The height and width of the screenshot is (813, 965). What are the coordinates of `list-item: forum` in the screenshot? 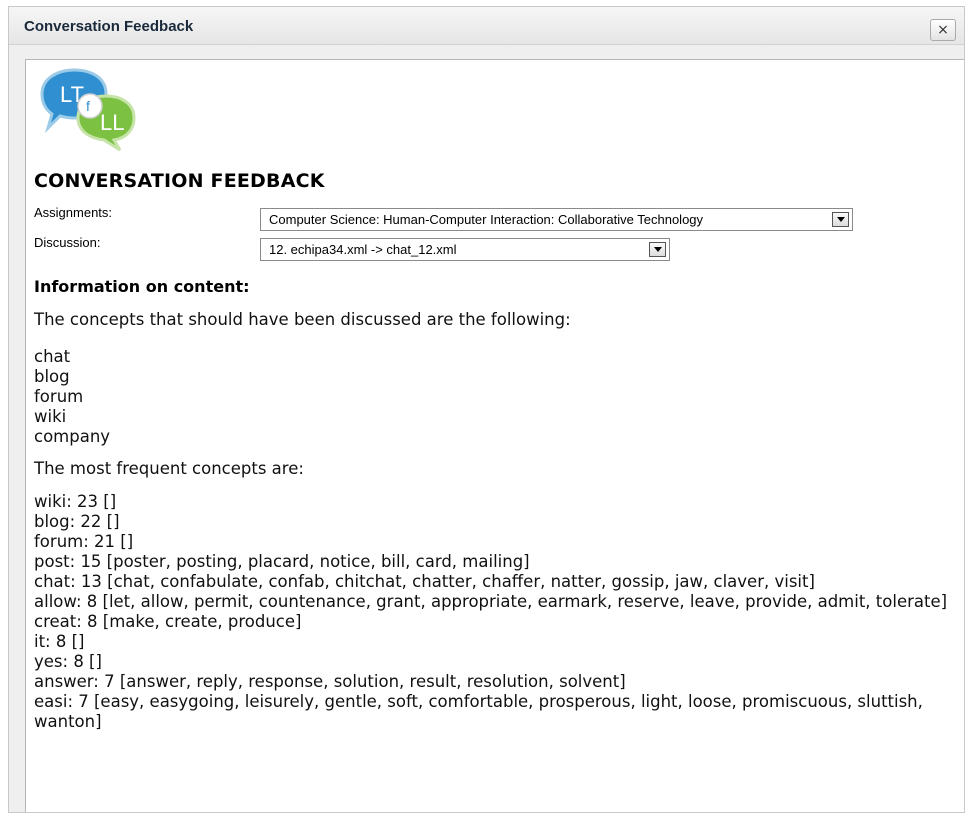 It's located at (59, 396).